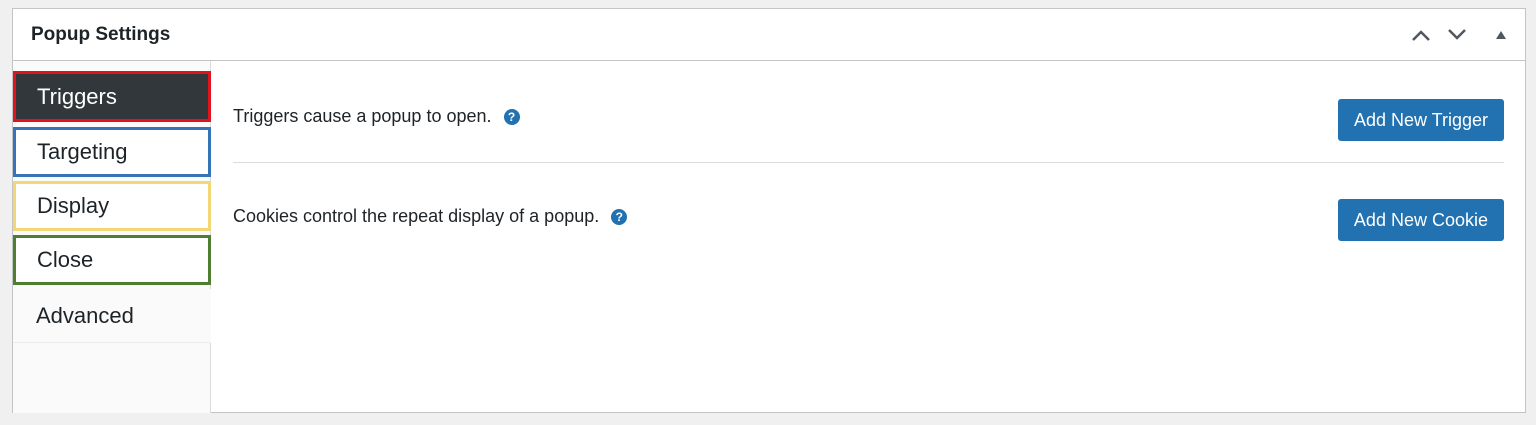  I want to click on chevron-down-icon, so click(1457, 34).